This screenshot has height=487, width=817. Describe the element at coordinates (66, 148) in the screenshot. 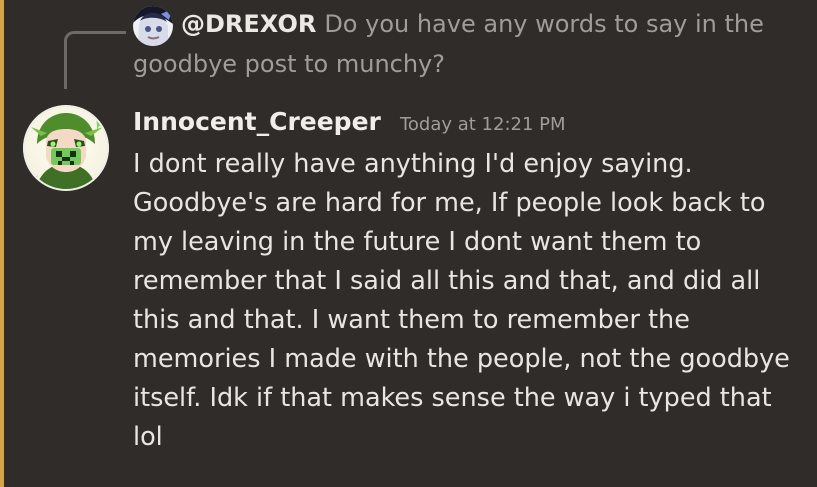

I see `creeper-avatar-icon` at that location.